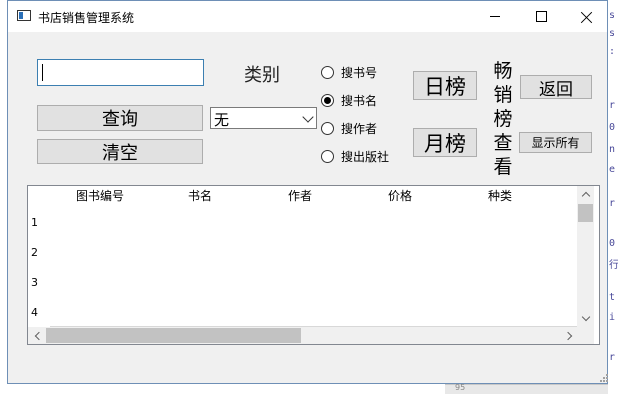 The image size is (618, 394). What do you see at coordinates (586, 317) in the screenshot?
I see `scroll-down-icon` at bounding box center [586, 317].